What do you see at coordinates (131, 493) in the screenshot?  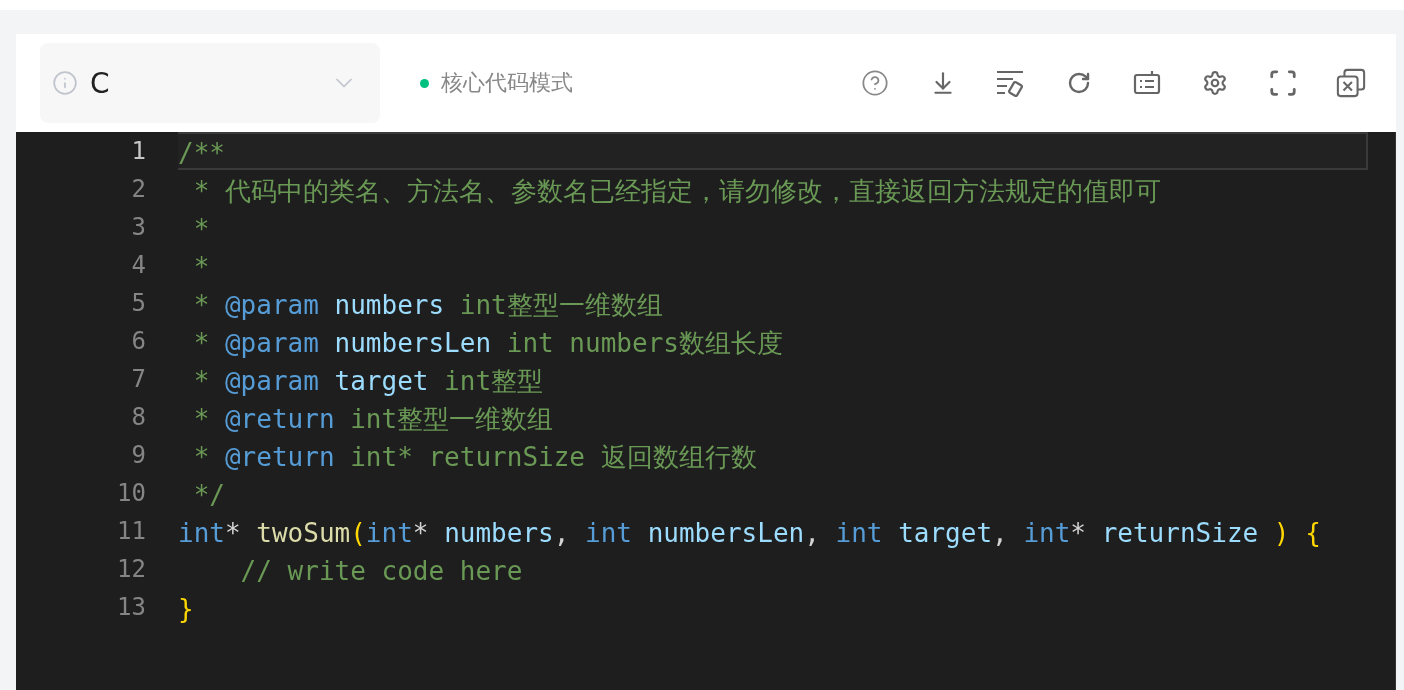 I see `line-number: 10` at bounding box center [131, 493].